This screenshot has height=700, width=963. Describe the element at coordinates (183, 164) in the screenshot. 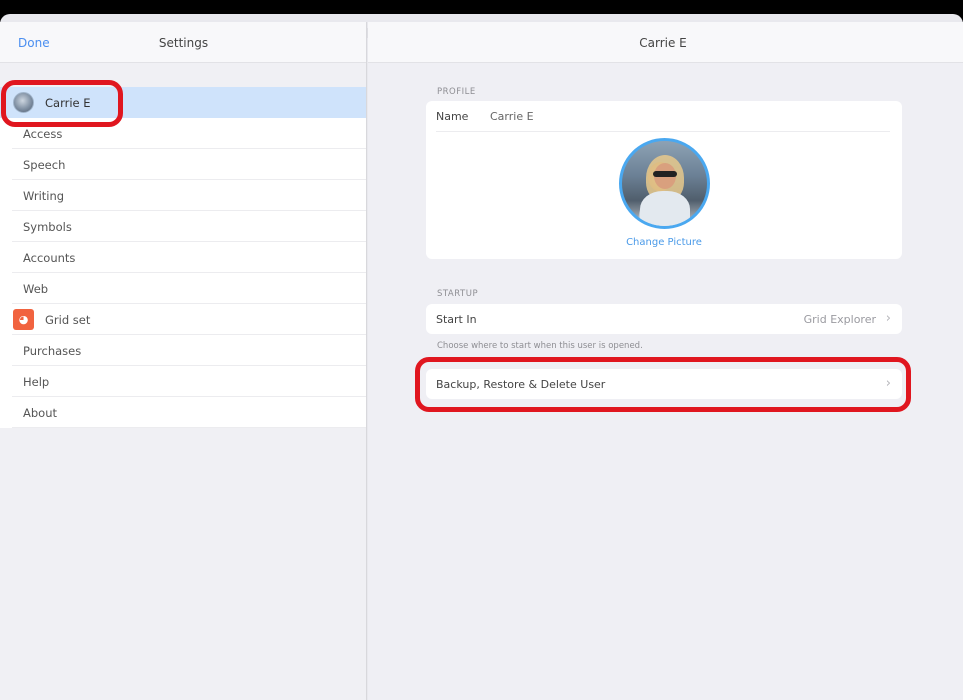

I see `sidebar-item-speech: Speech` at that location.